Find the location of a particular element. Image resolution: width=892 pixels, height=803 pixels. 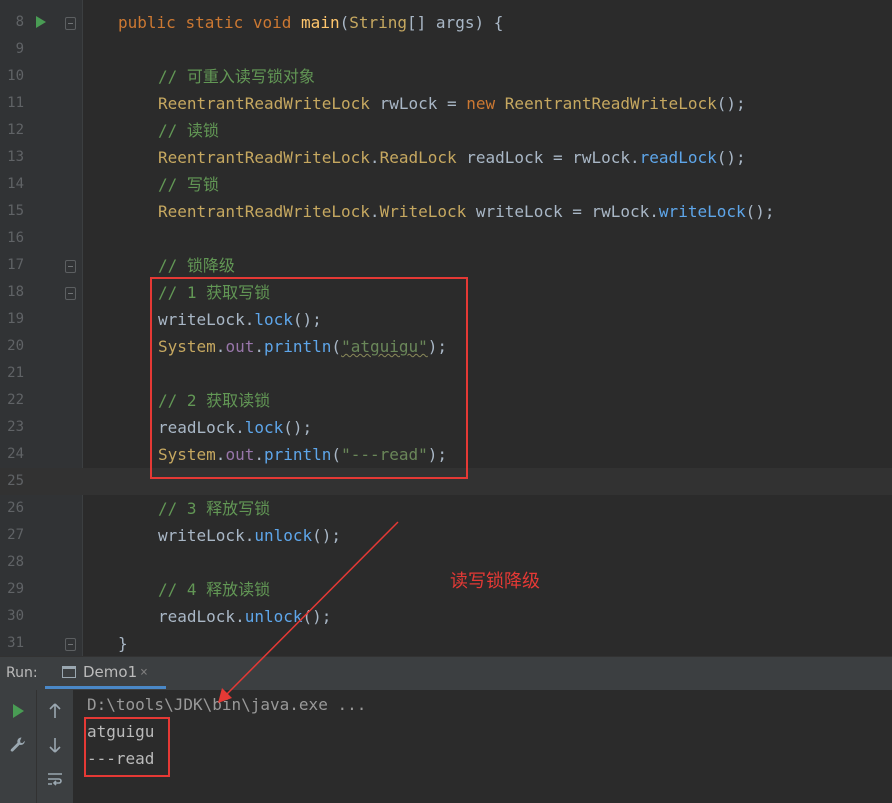

highlight-box-downgrade-code is located at coordinates (309, 378).